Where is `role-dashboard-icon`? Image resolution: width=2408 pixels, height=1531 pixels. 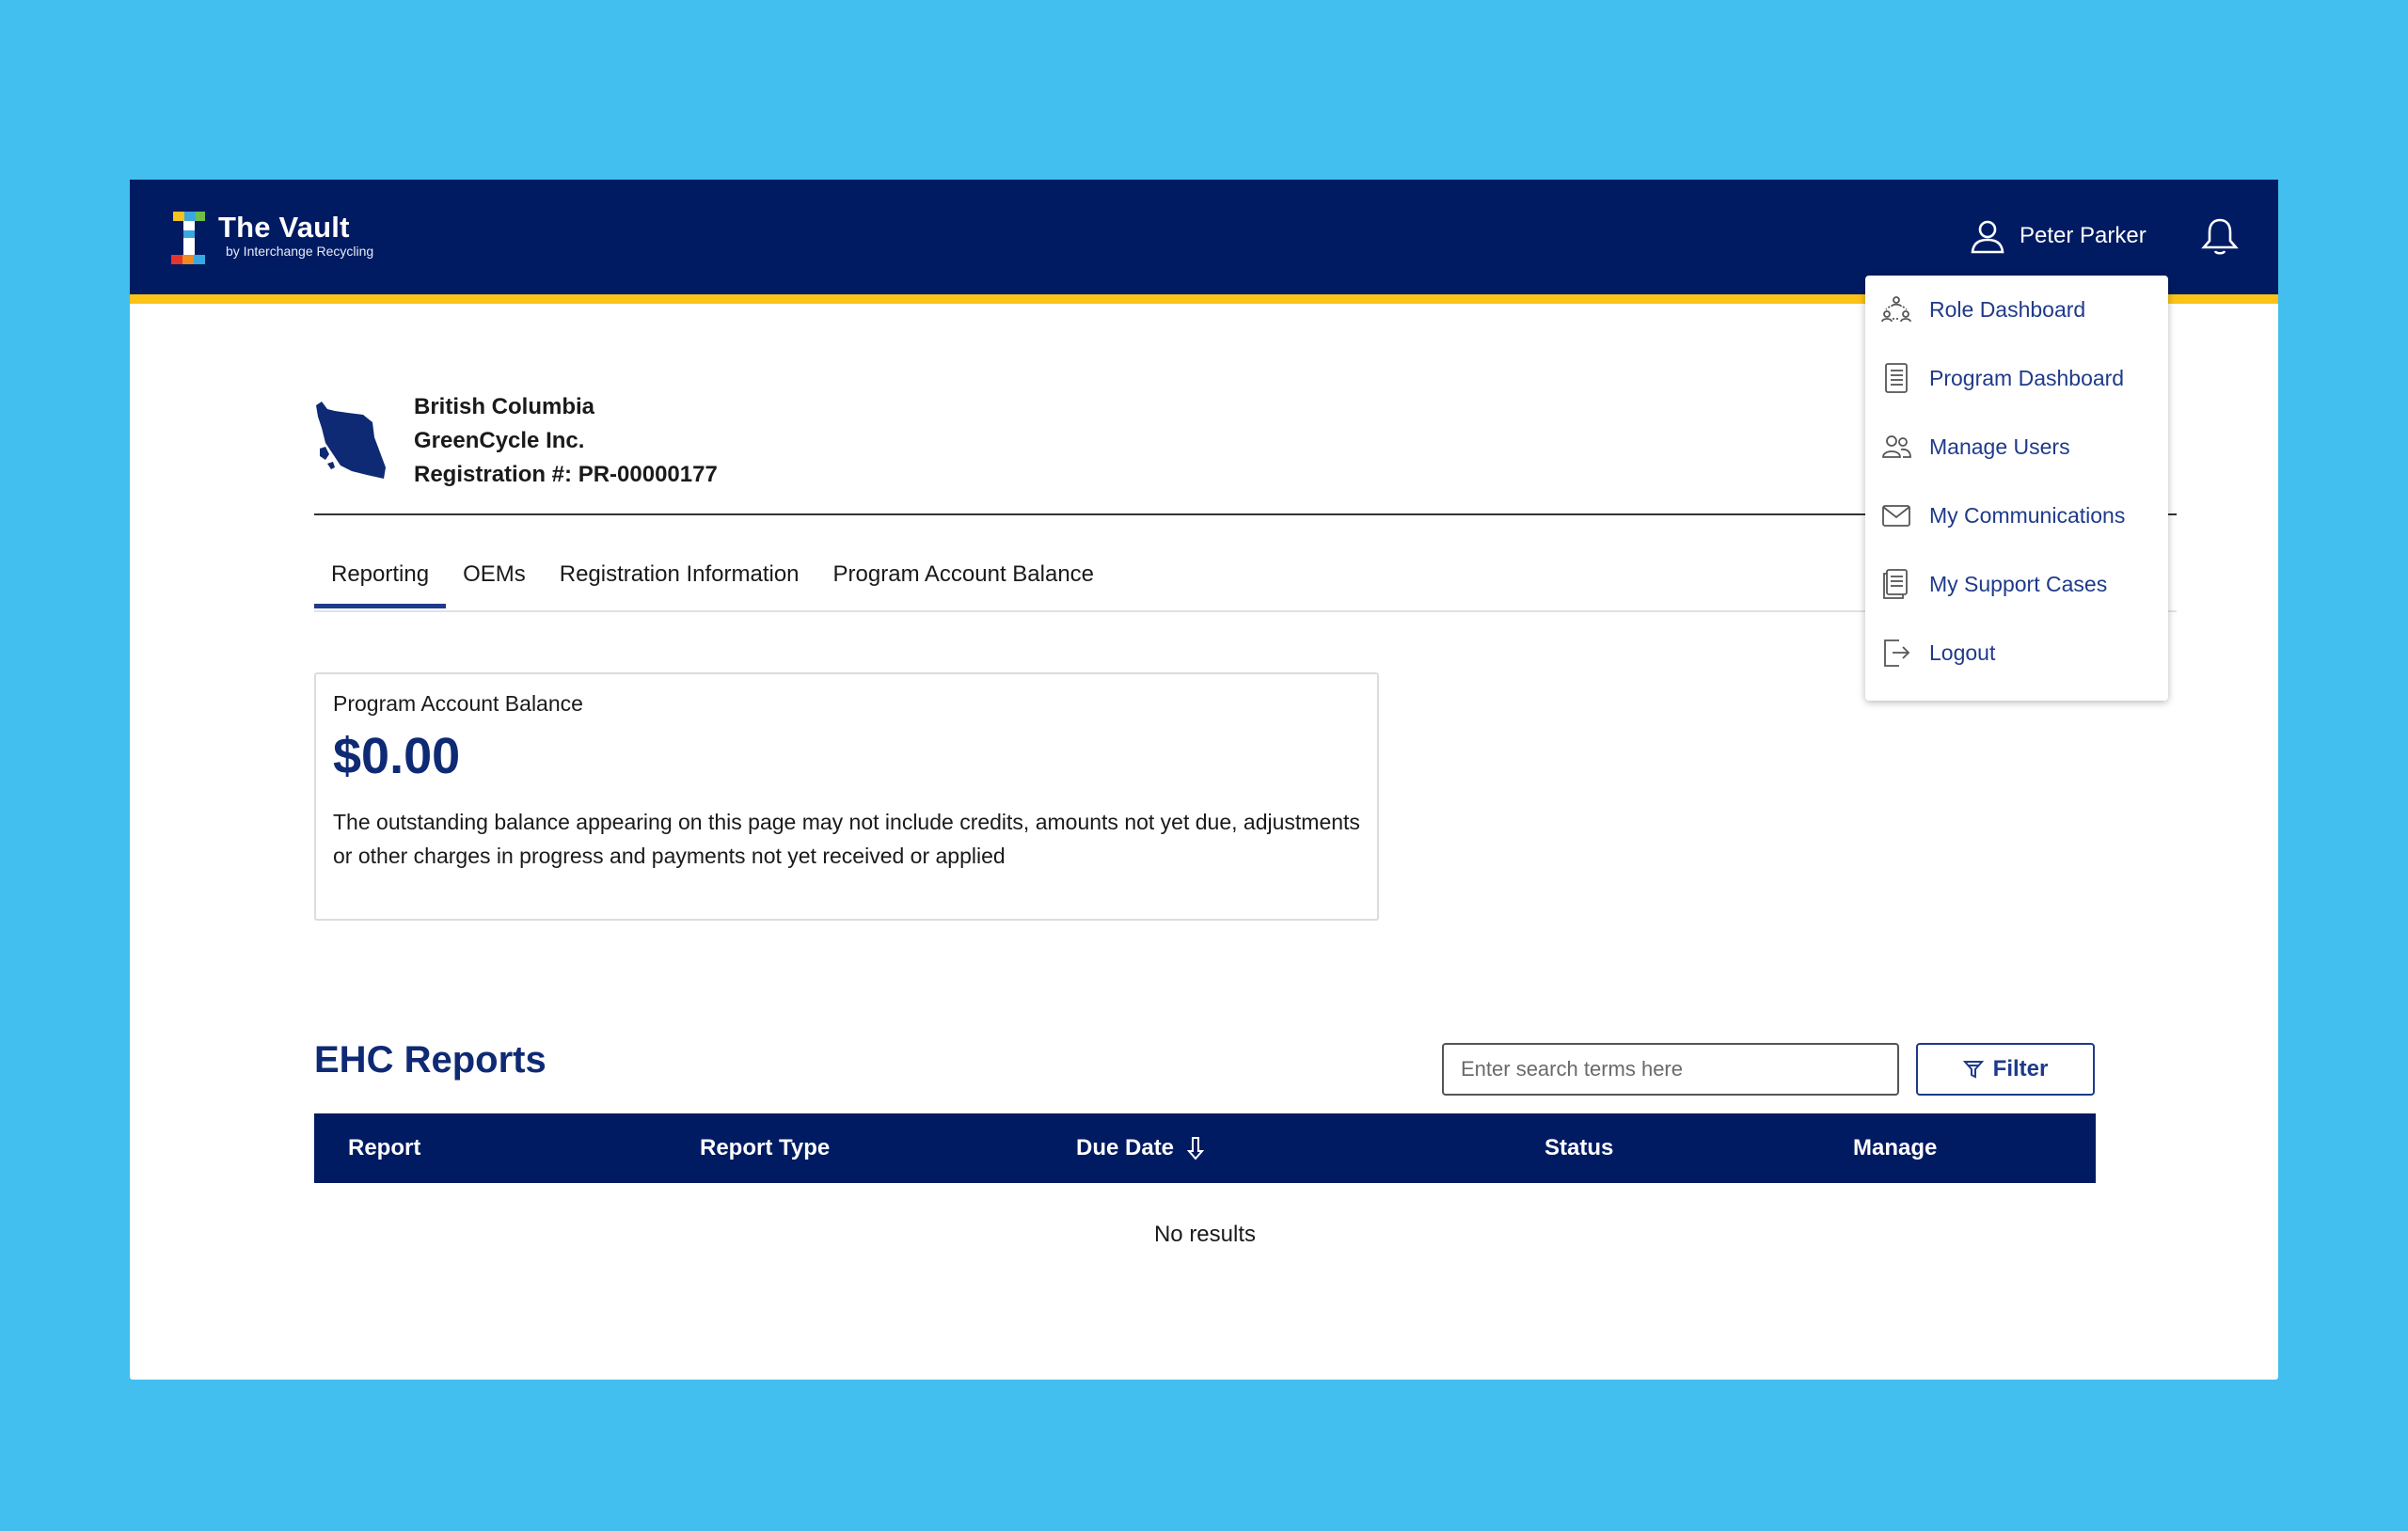
role-dashboard-icon is located at coordinates (1896, 309).